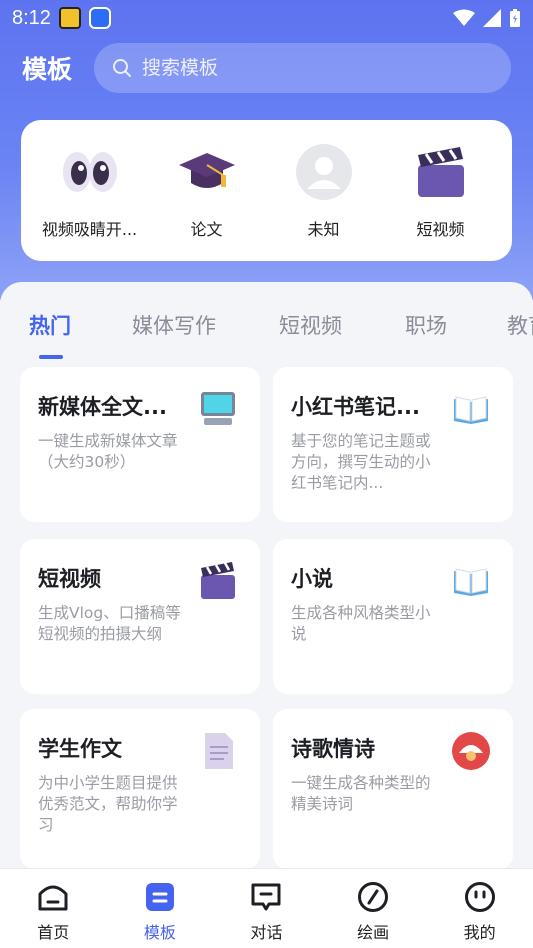 The height and width of the screenshot is (948, 533). Describe the element at coordinates (266, 897) in the screenshot. I see `chat-icon` at that location.